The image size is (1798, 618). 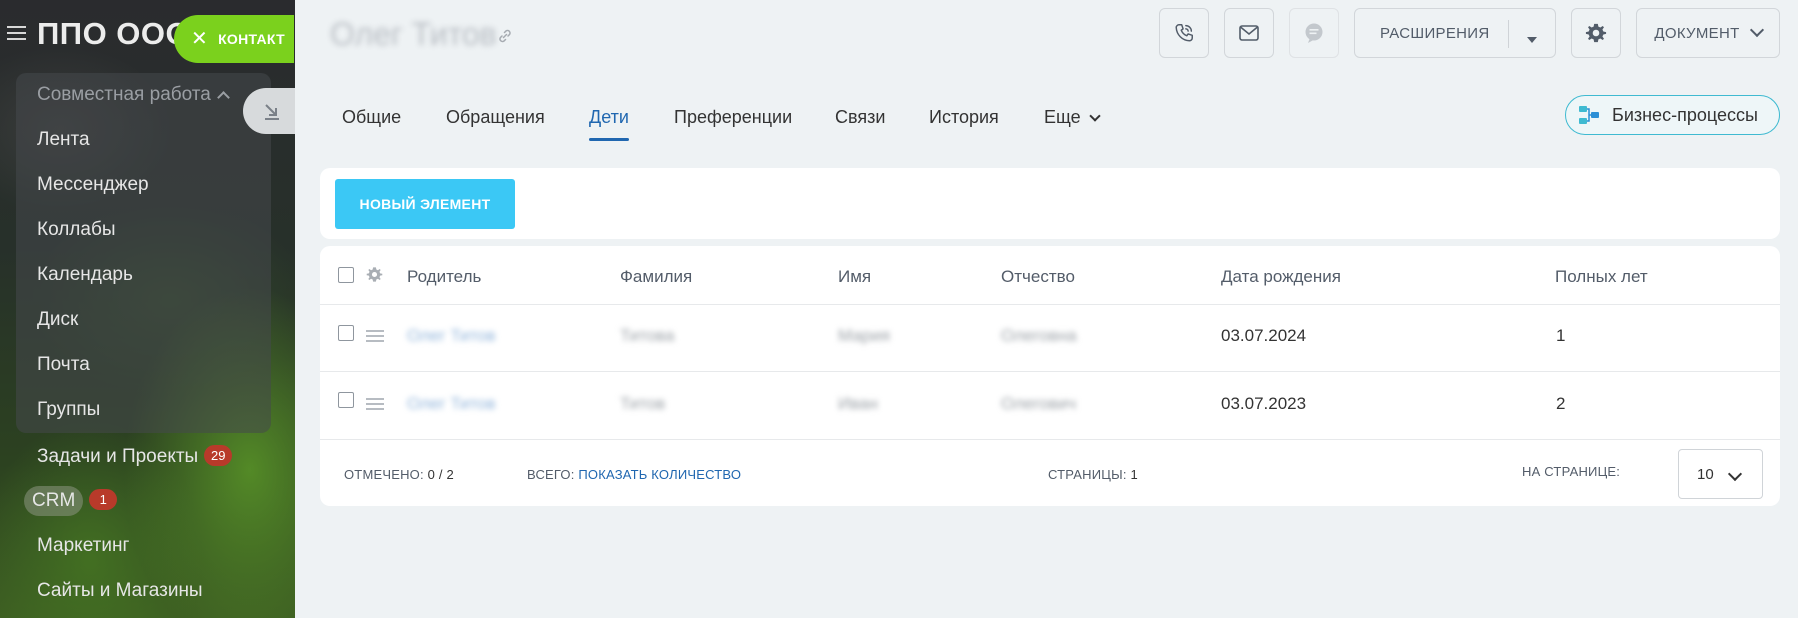 What do you see at coordinates (505, 36) in the screenshot?
I see `link-icon` at bounding box center [505, 36].